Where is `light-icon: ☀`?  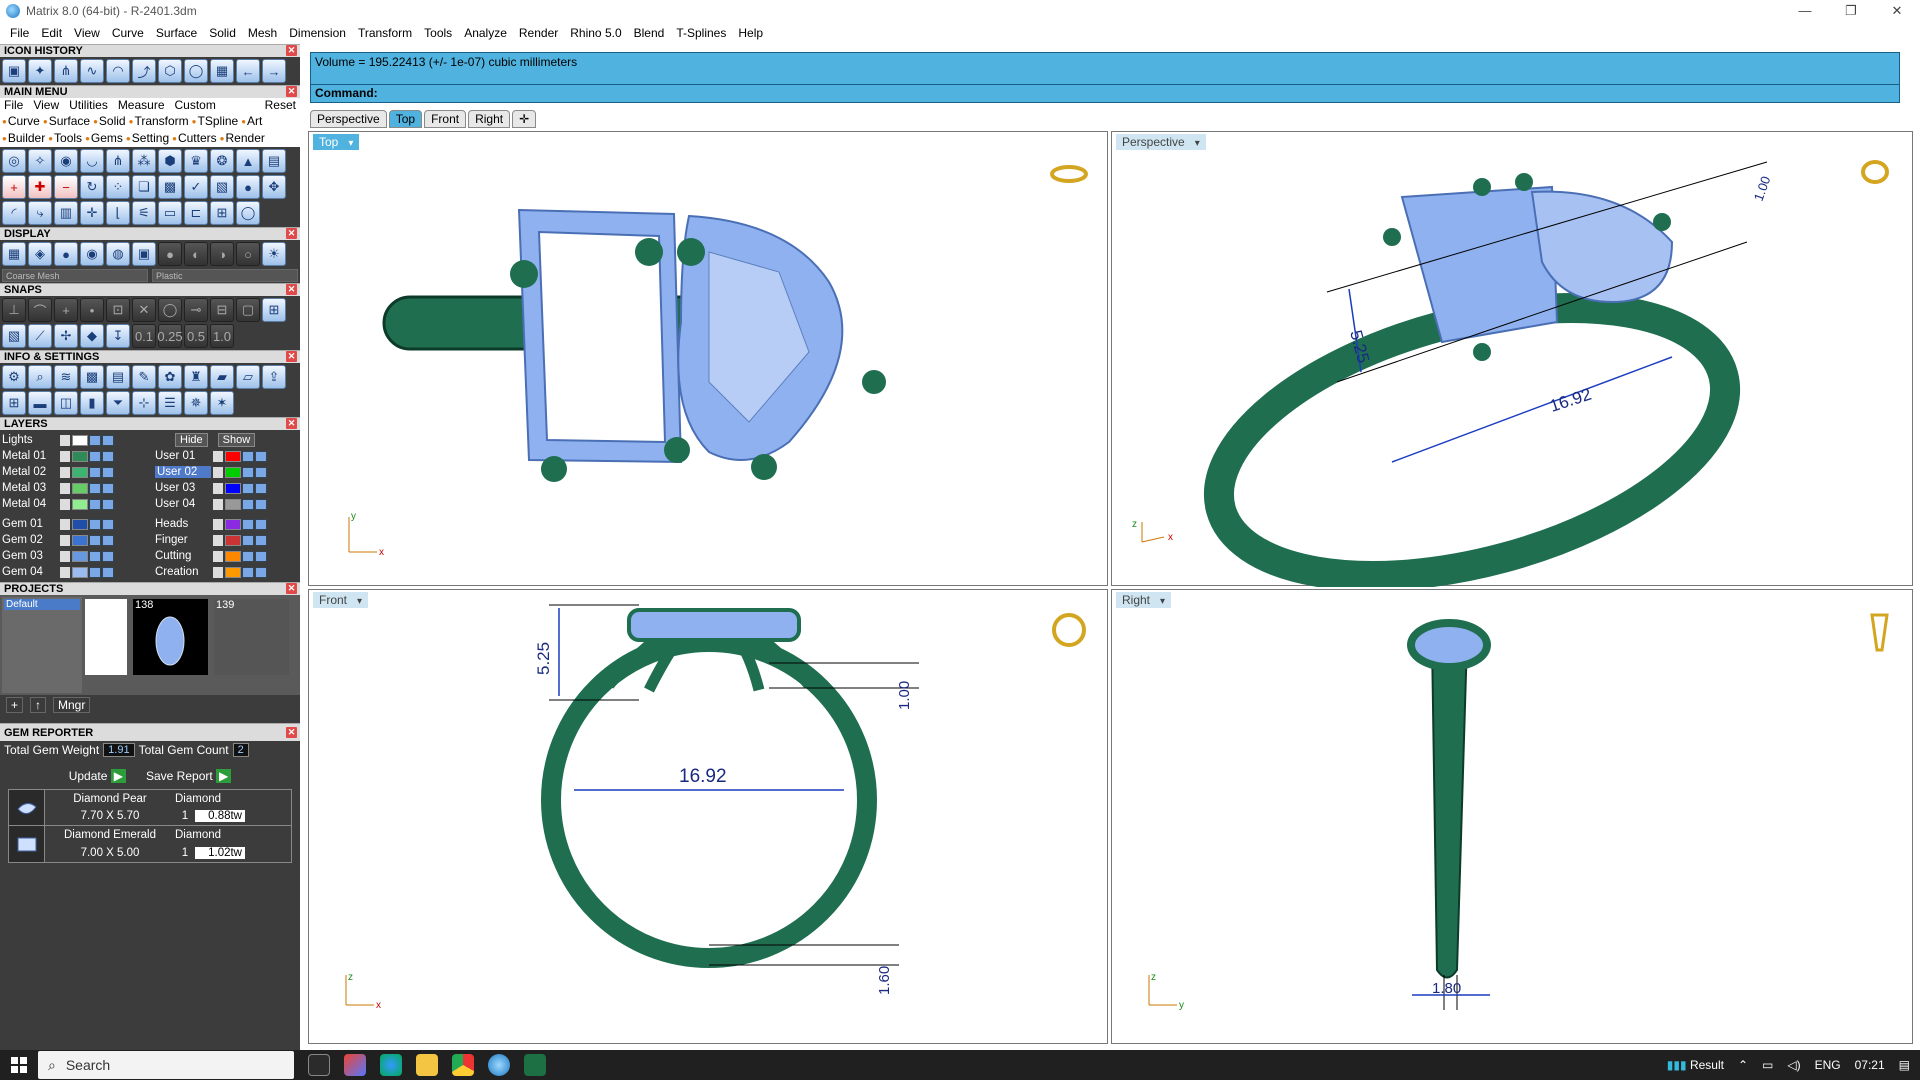
light-icon: ☀ is located at coordinates (274, 254).